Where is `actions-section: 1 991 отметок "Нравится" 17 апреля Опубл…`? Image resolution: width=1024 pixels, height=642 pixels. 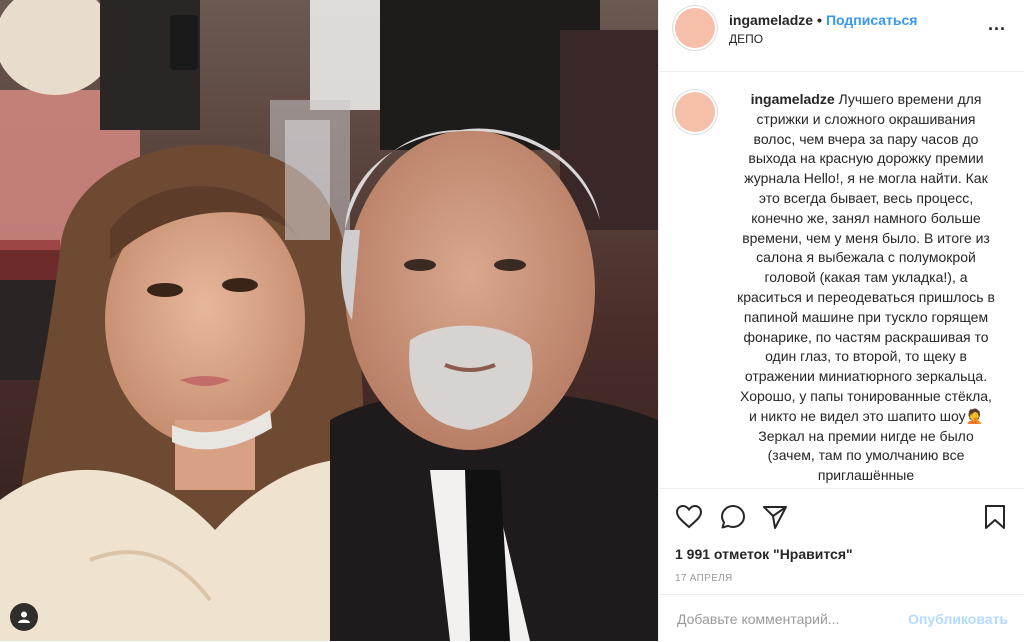
actions-section: 1 991 отметок "Нравится" 17 апреля Опубл… is located at coordinates (841, 565).